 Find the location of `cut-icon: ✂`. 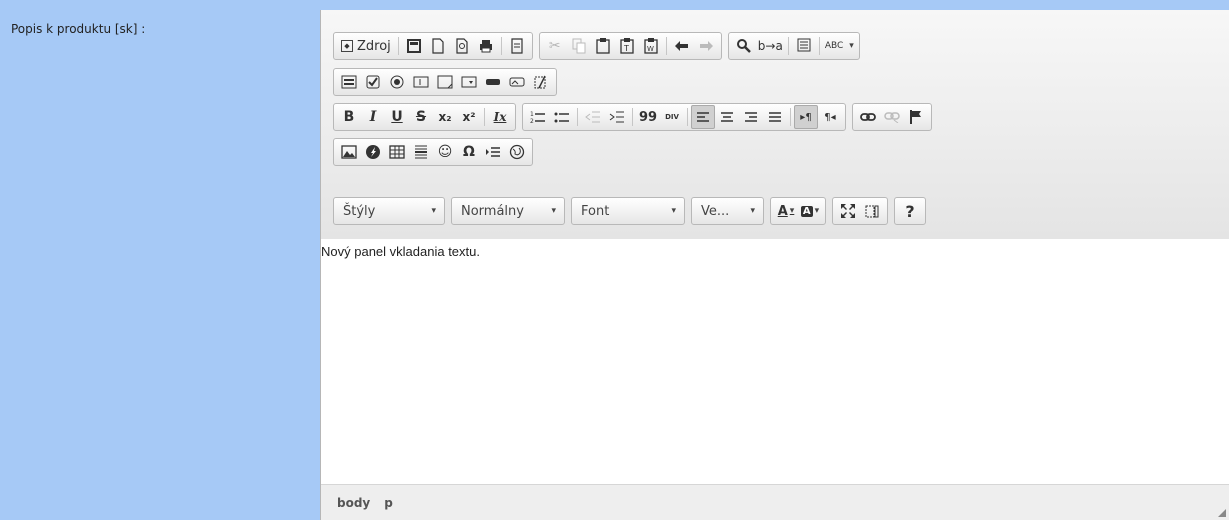

cut-icon: ✂ is located at coordinates (555, 46).